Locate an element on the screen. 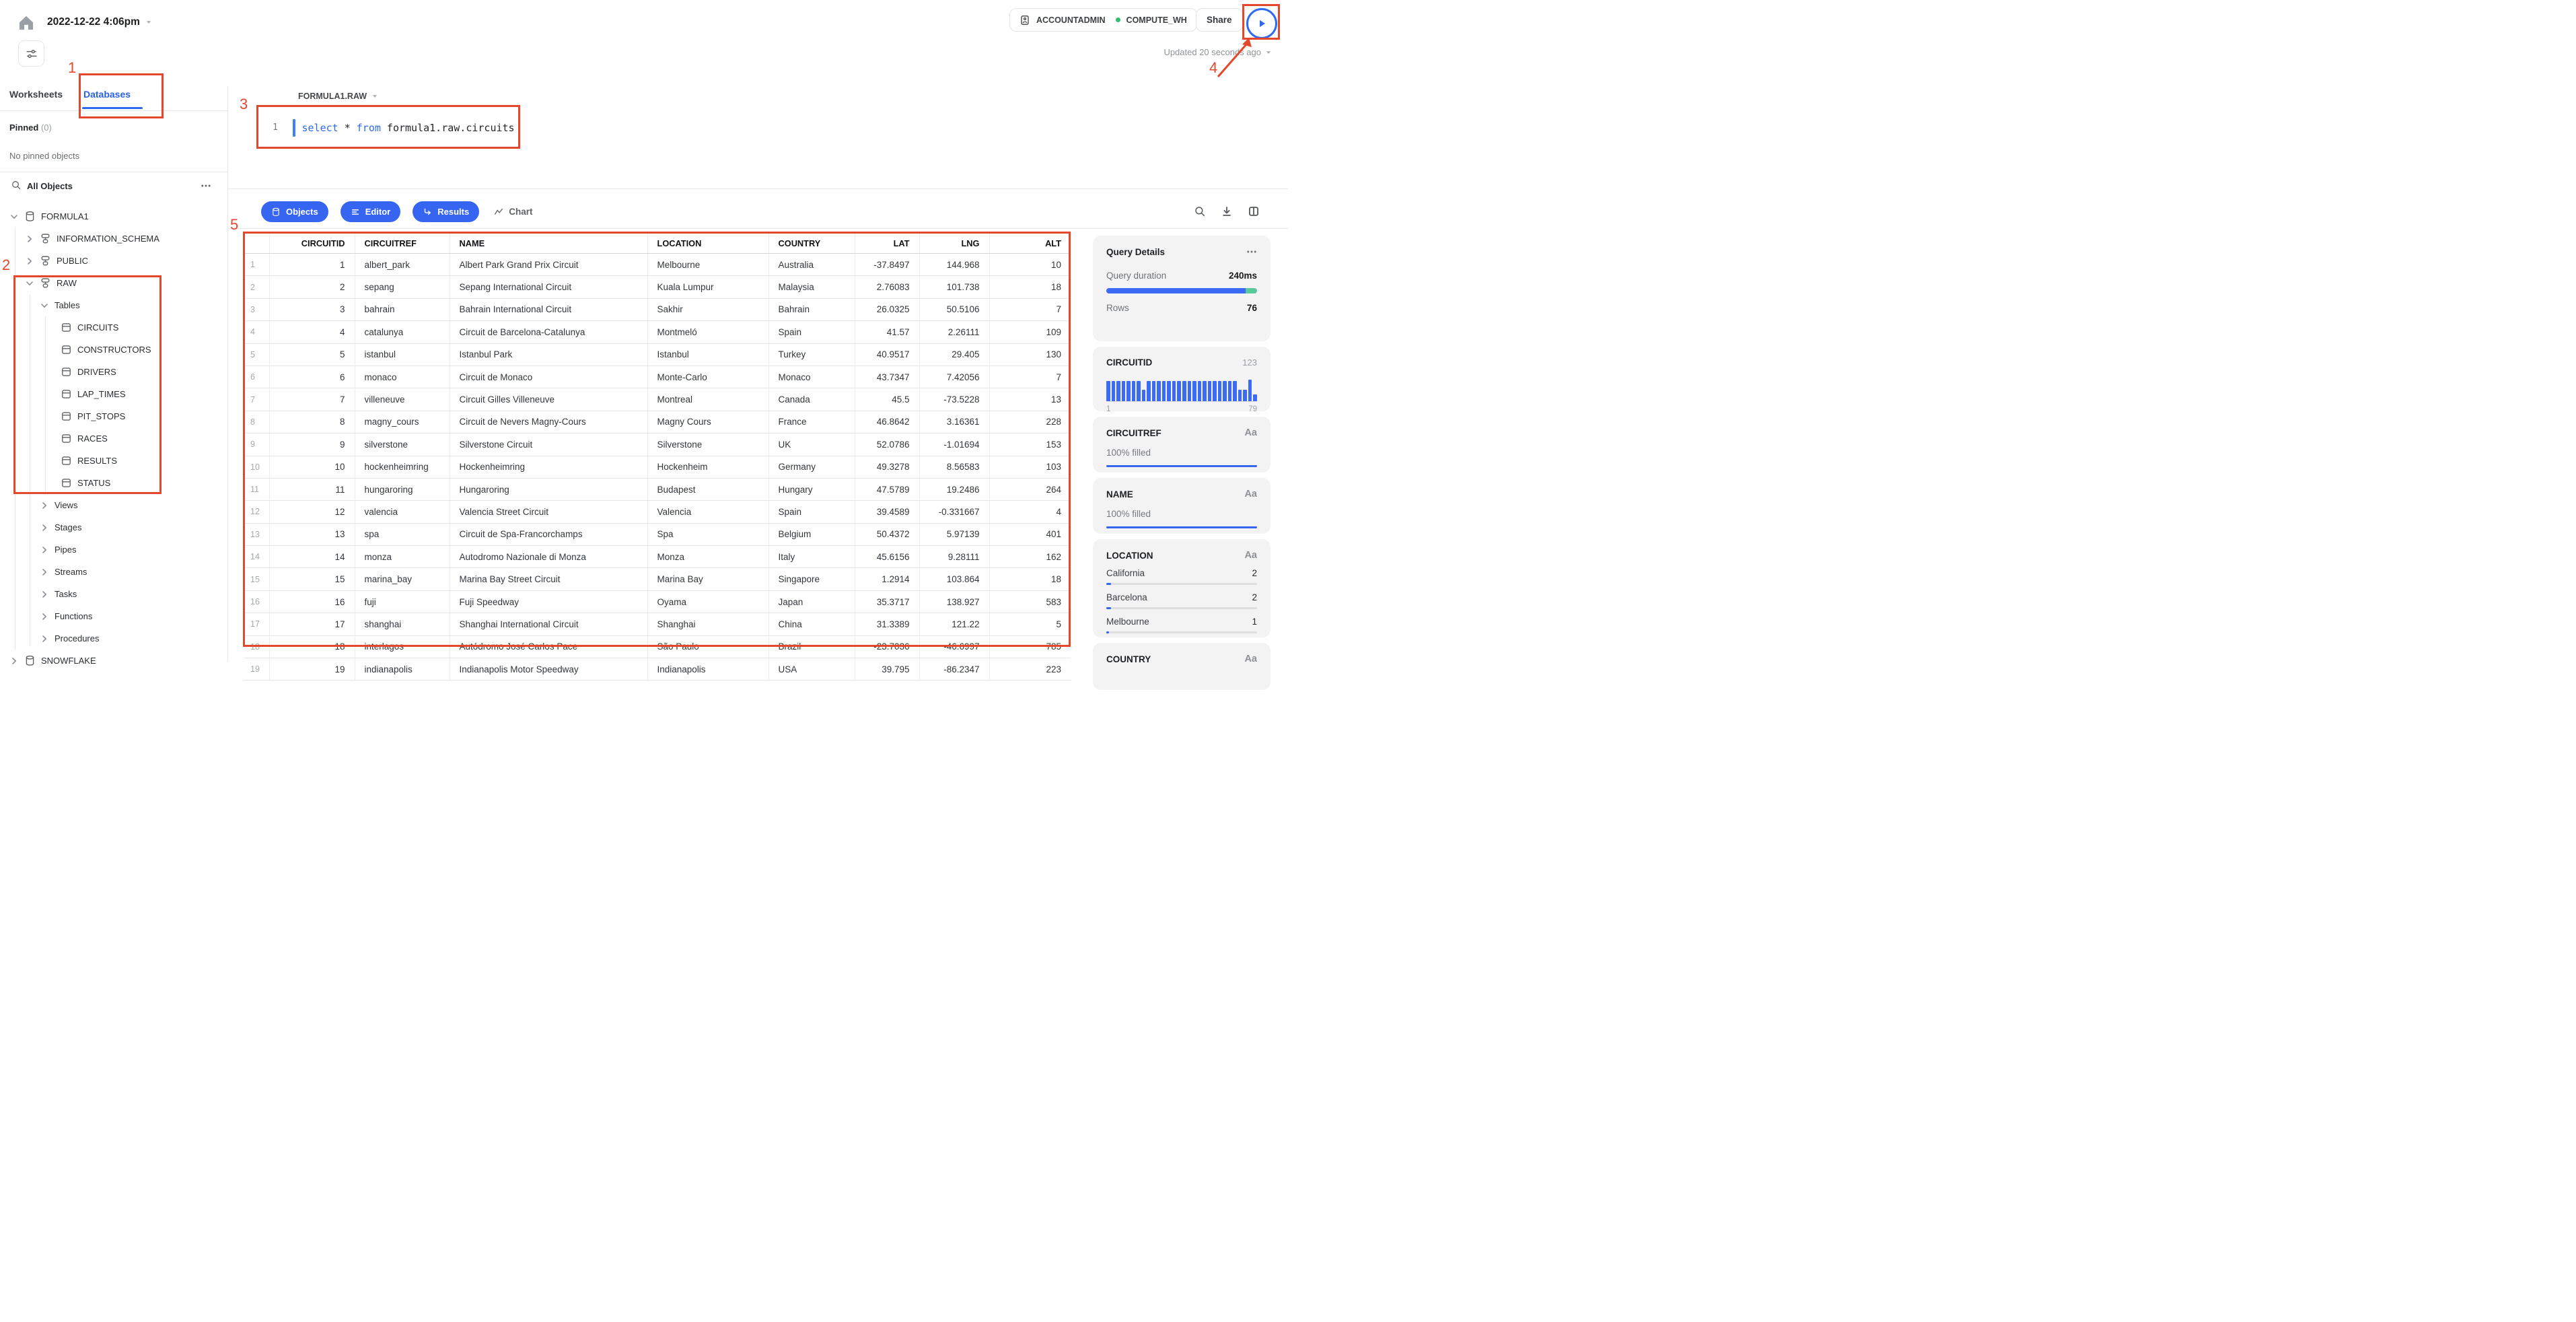 Image resolution: width=2576 pixels, height=1322 pixels. cell-country: UK is located at coordinates (811, 444).